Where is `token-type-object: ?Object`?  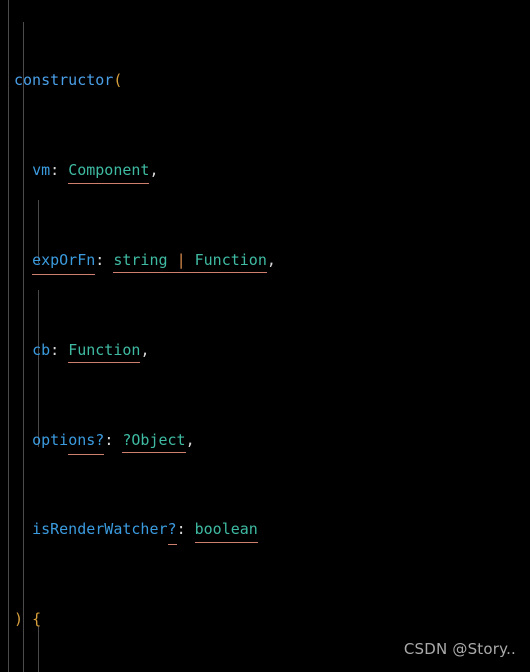 token-type-object: ?Object is located at coordinates (154, 441).